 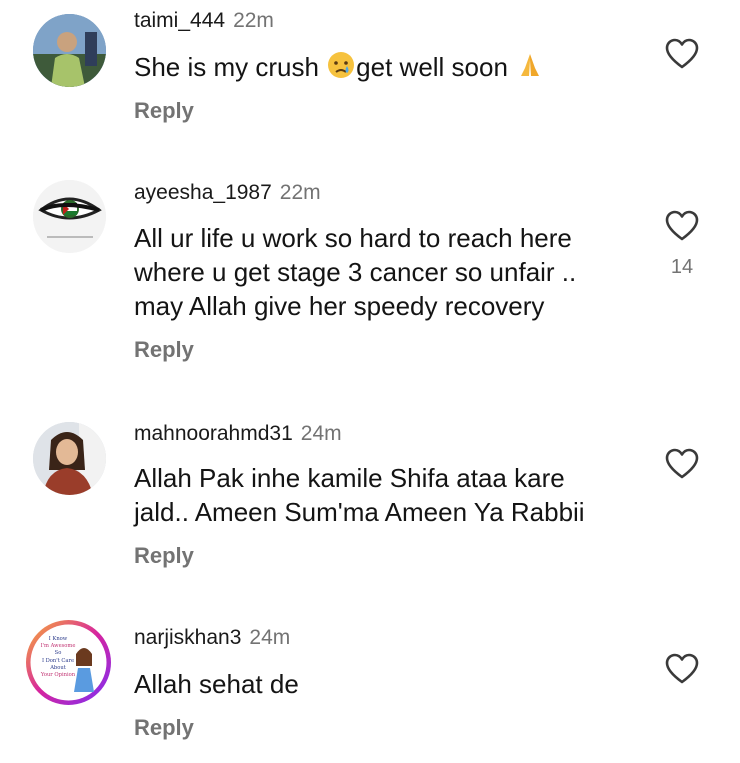 What do you see at coordinates (58, 653) in the screenshot?
I see `avatar-text-line: So` at bounding box center [58, 653].